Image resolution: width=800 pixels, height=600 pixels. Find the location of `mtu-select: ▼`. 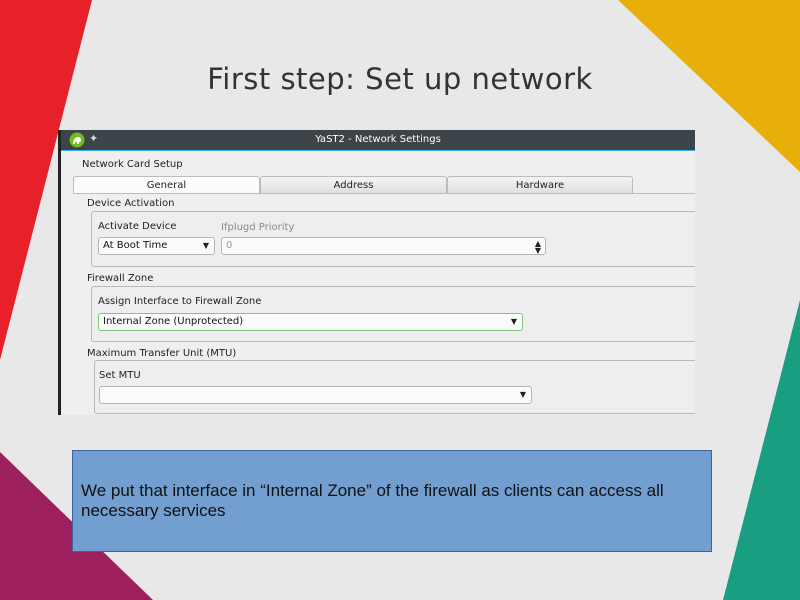

mtu-select: ▼ is located at coordinates (315, 395).